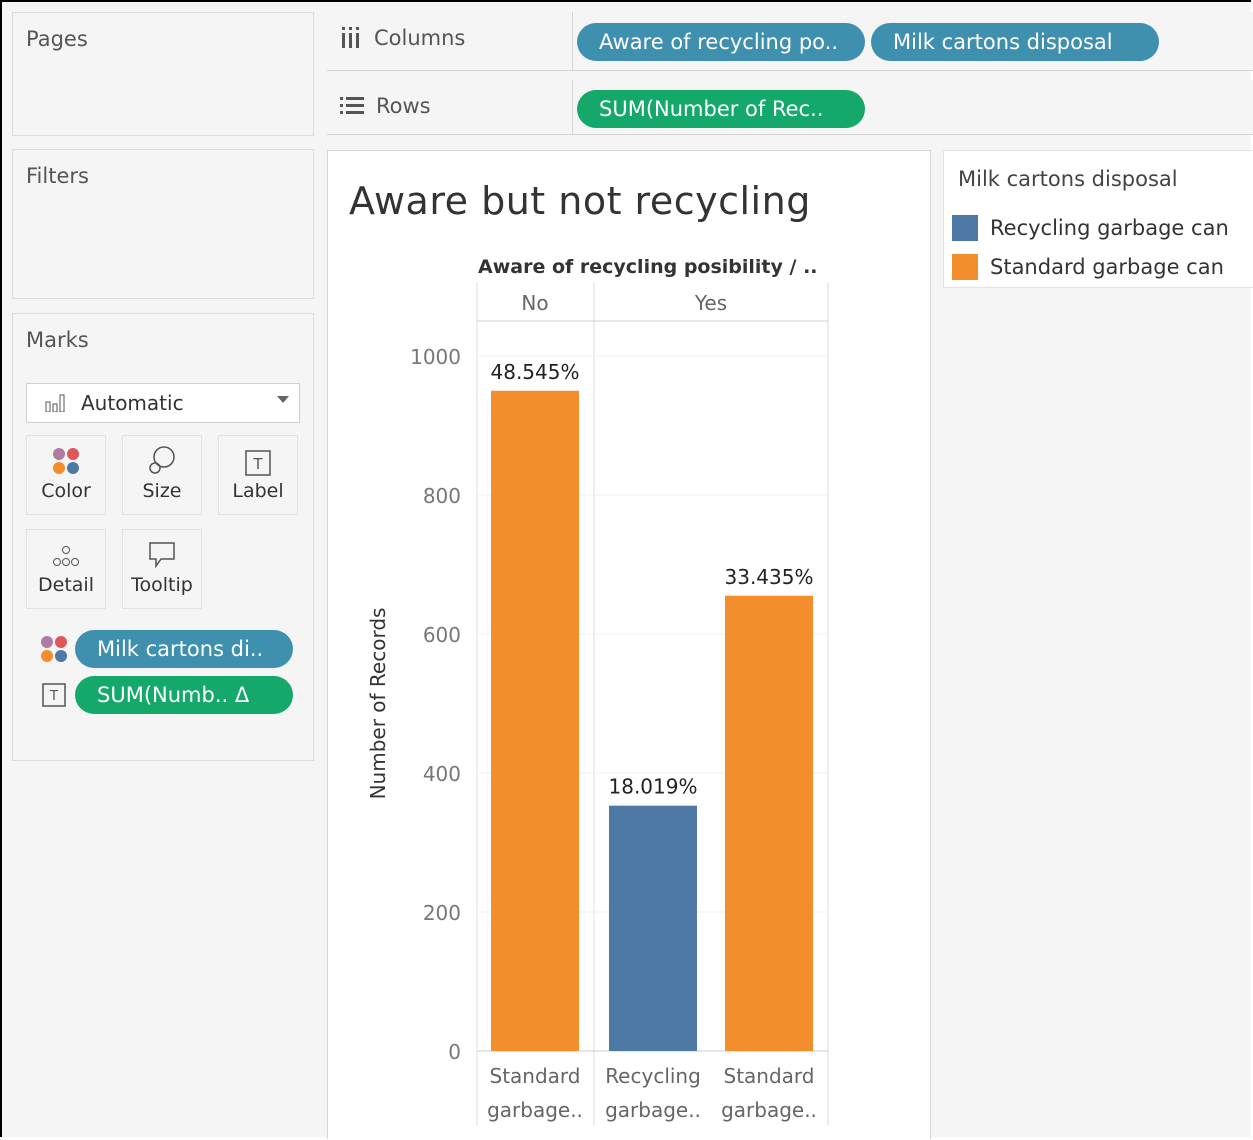 This screenshot has height=1140, width=1253. What do you see at coordinates (184, 695) in the screenshot?
I see `label-pill: SUM(Numb.. Δ` at bounding box center [184, 695].